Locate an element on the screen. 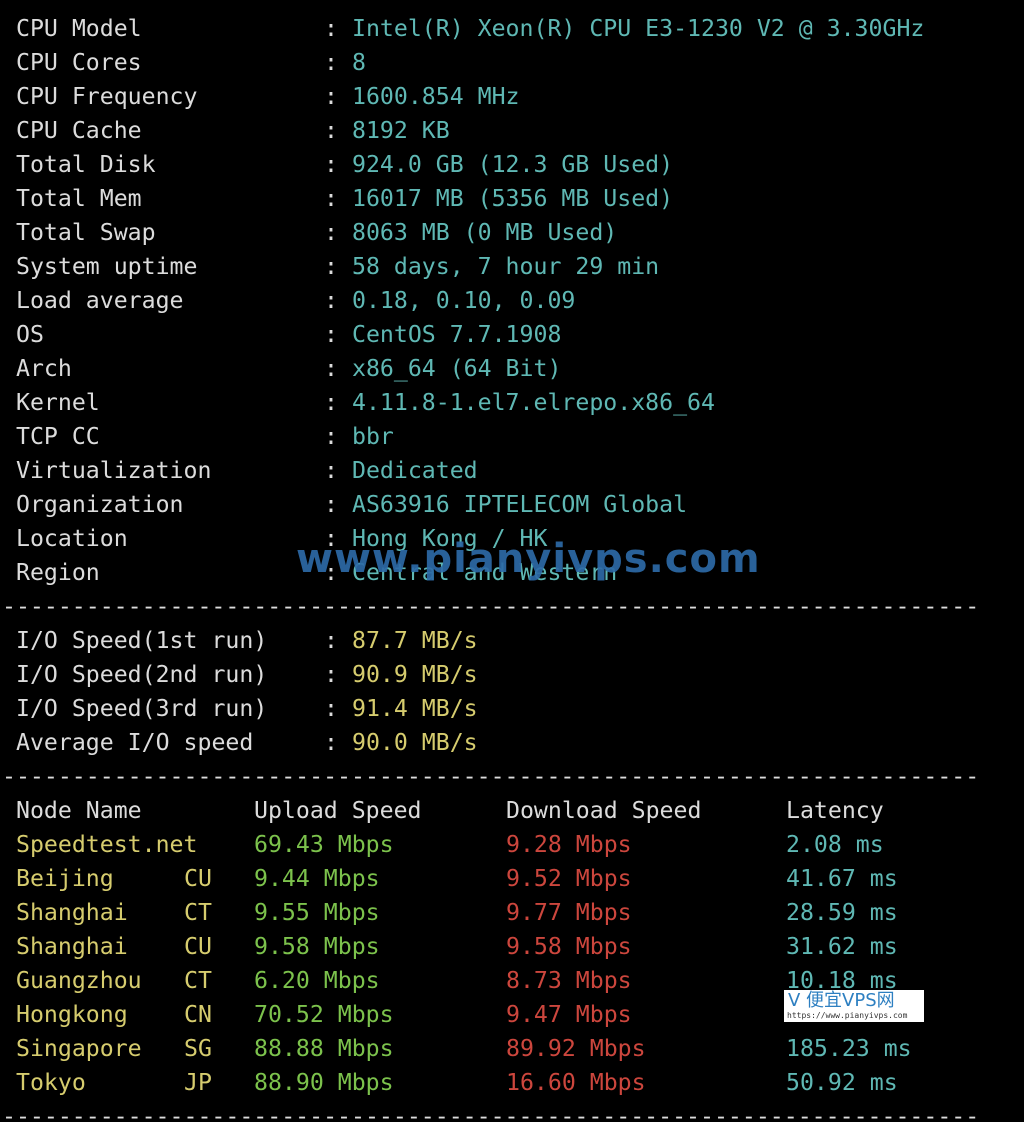 Image resolution: width=1024 pixels, height=1122 pixels. latency: 185.23 ms is located at coordinates (849, 1048).